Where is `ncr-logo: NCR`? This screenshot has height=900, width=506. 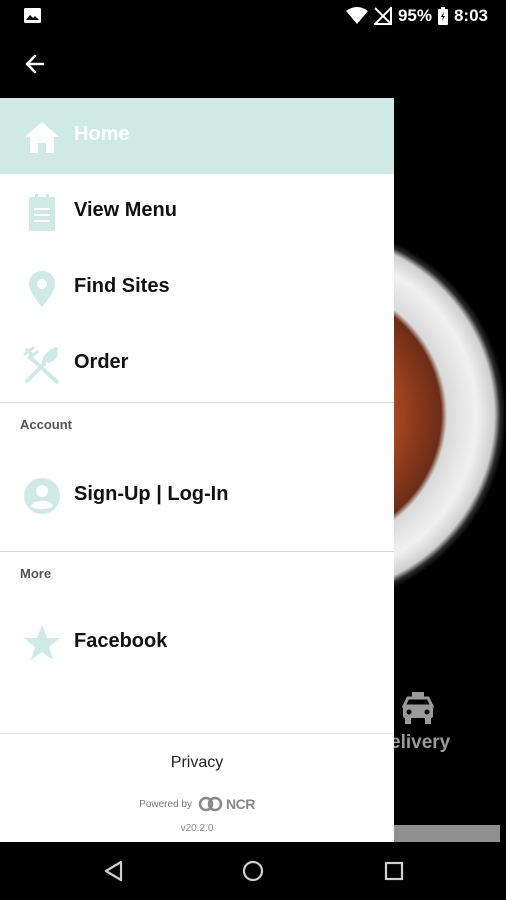 ncr-logo: NCR is located at coordinates (226, 804).